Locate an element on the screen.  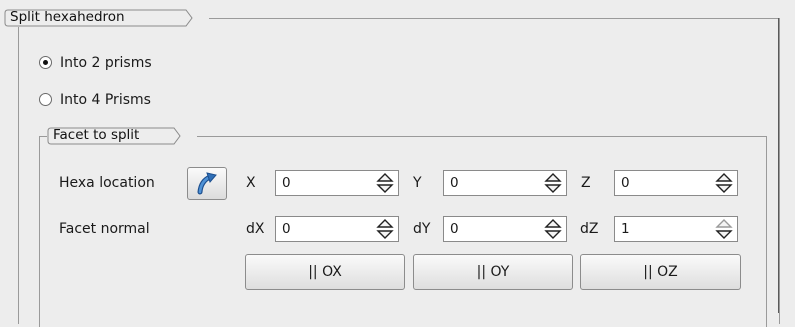
curved-arrow-select-icon is located at coordinates (207, 183).